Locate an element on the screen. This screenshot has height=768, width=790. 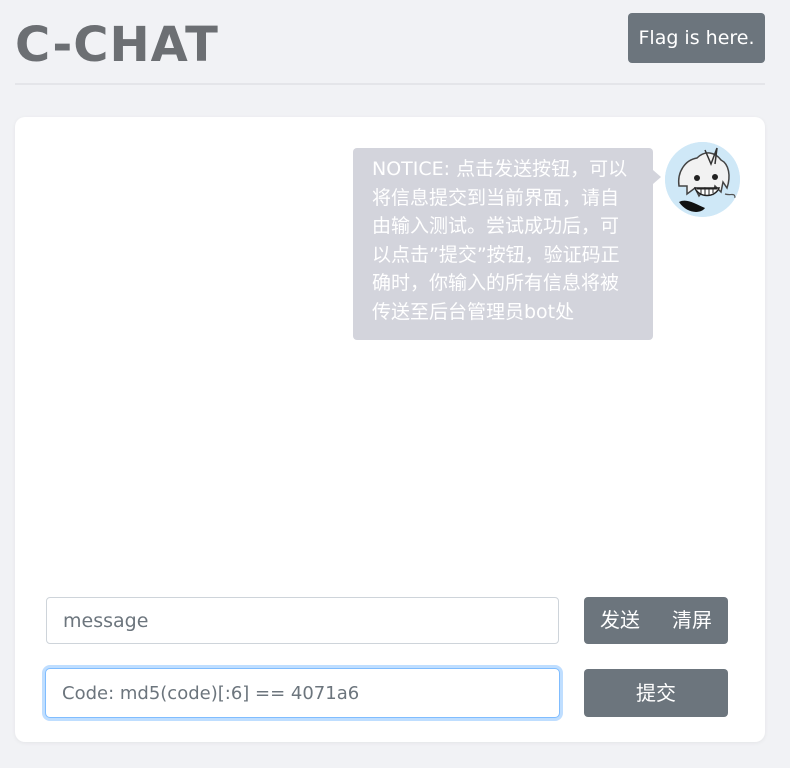
send-button: 发送 is located at coordinates (620, 620).